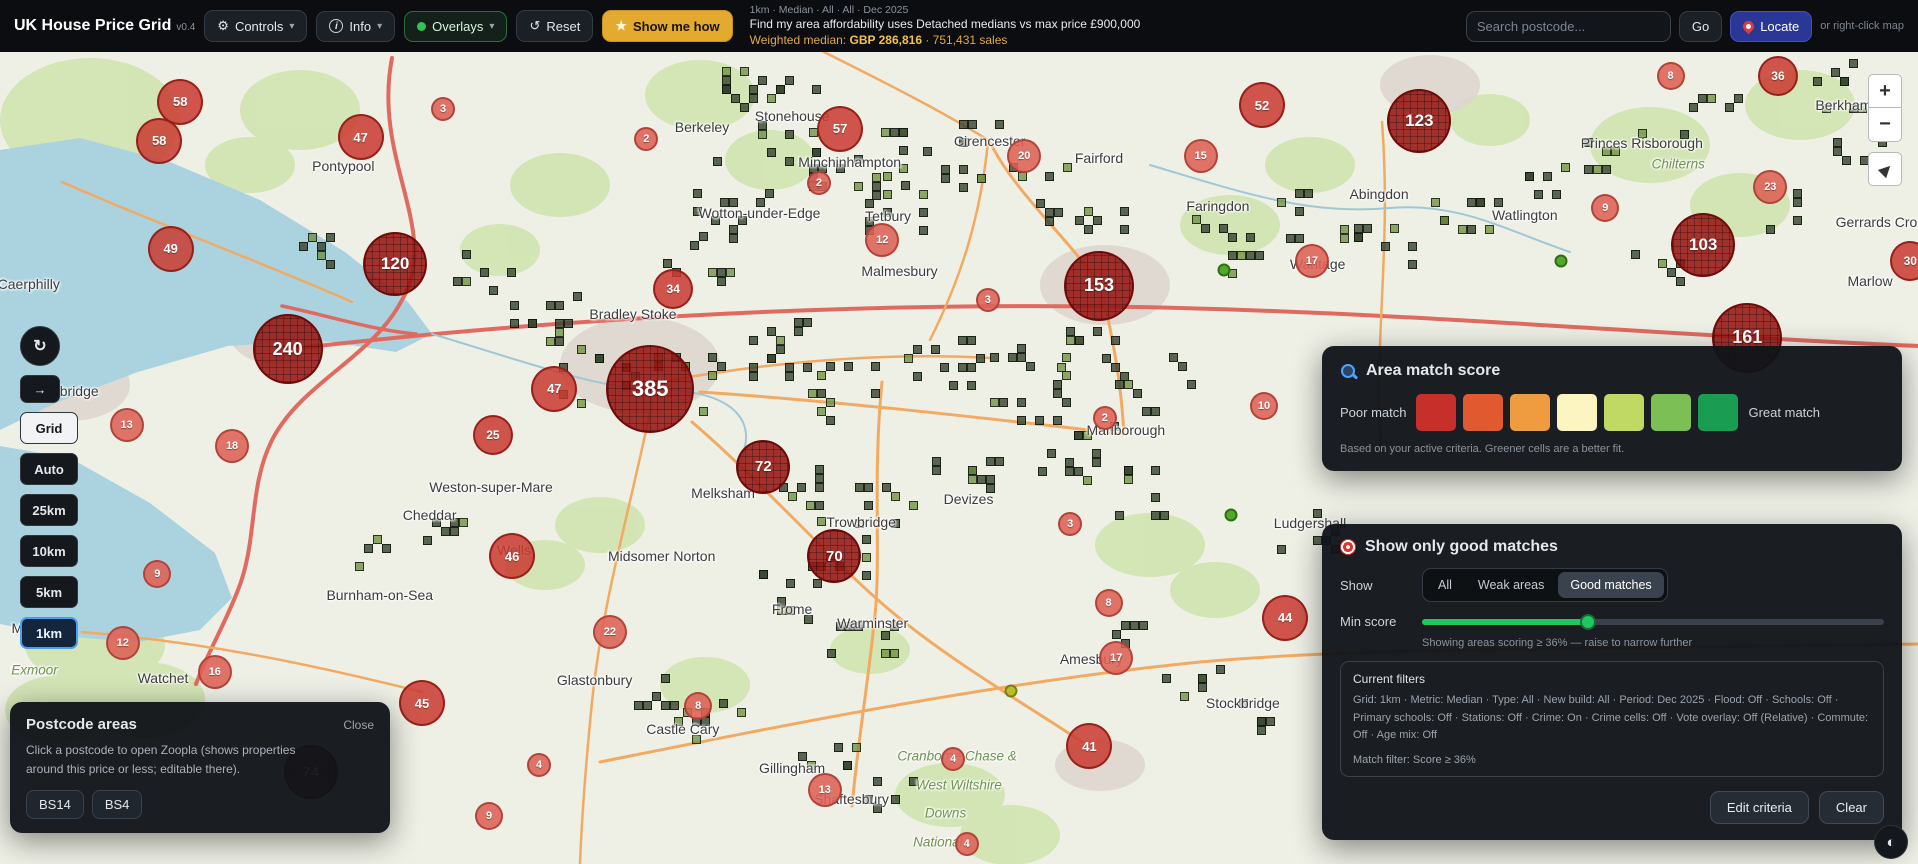 Image resolution: width=1918 pixels, height=864 pixels. I want to click on search-input, so click(1568, 26).